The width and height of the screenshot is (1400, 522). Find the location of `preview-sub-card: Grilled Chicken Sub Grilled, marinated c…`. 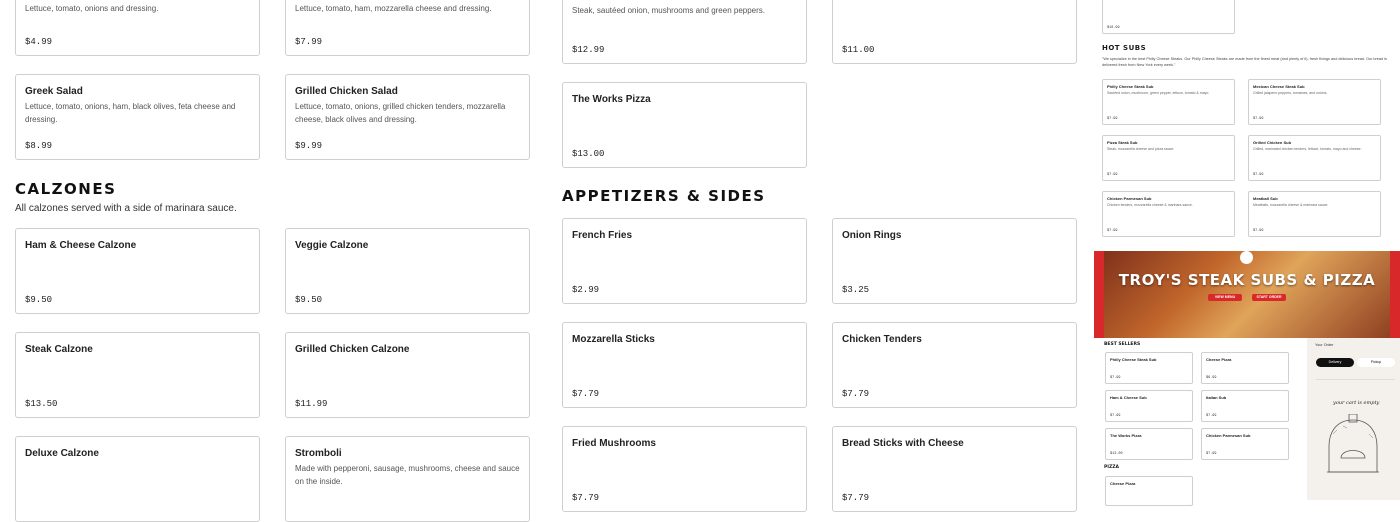

preview-sub-card: Grilled Chicken Sub Grilled, marinated c… is located at coordinates (1314, 158).